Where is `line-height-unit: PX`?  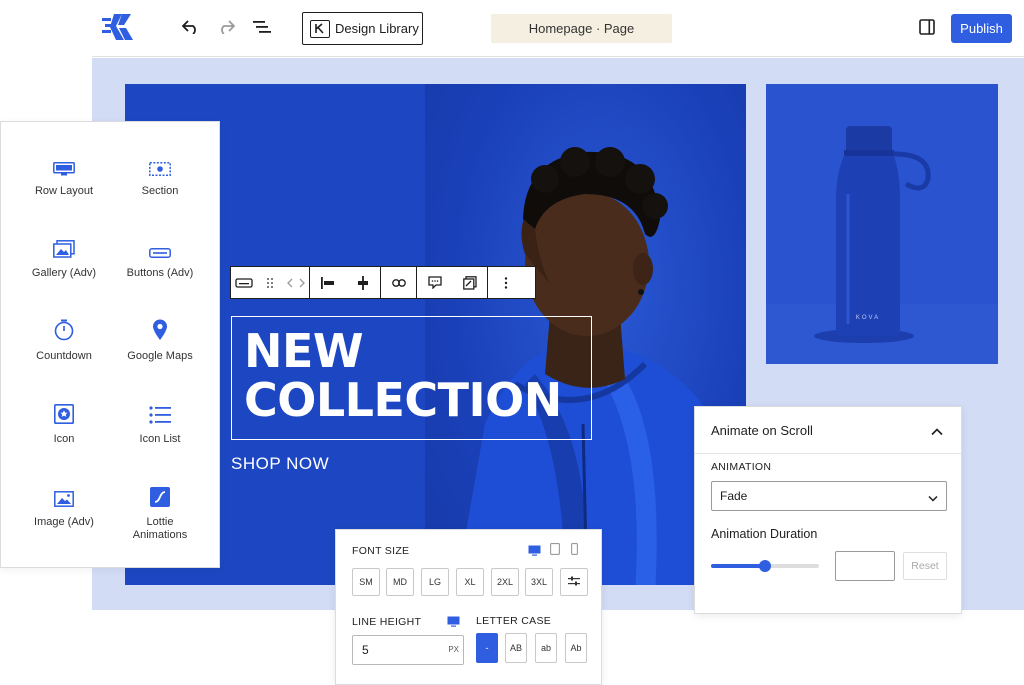 line-height-unit: PX is located at coordinates (453, 649).